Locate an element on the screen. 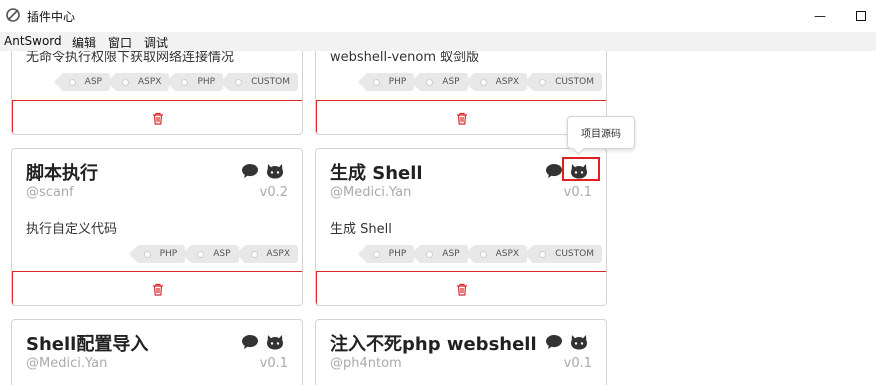  maximize-icon is located at coordinates (861, 16).